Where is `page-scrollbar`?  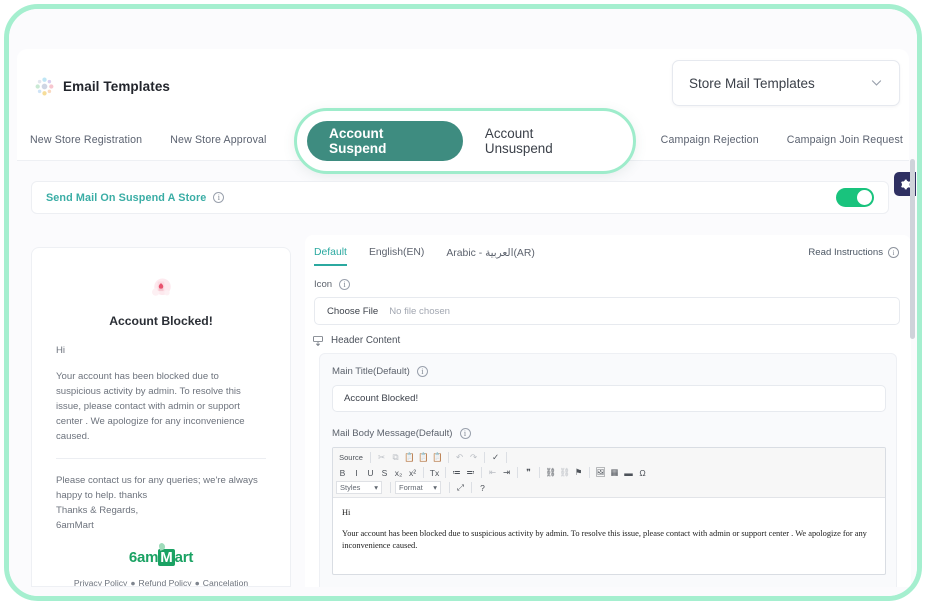
page-scrollbar is located at coordinates (912, 249).